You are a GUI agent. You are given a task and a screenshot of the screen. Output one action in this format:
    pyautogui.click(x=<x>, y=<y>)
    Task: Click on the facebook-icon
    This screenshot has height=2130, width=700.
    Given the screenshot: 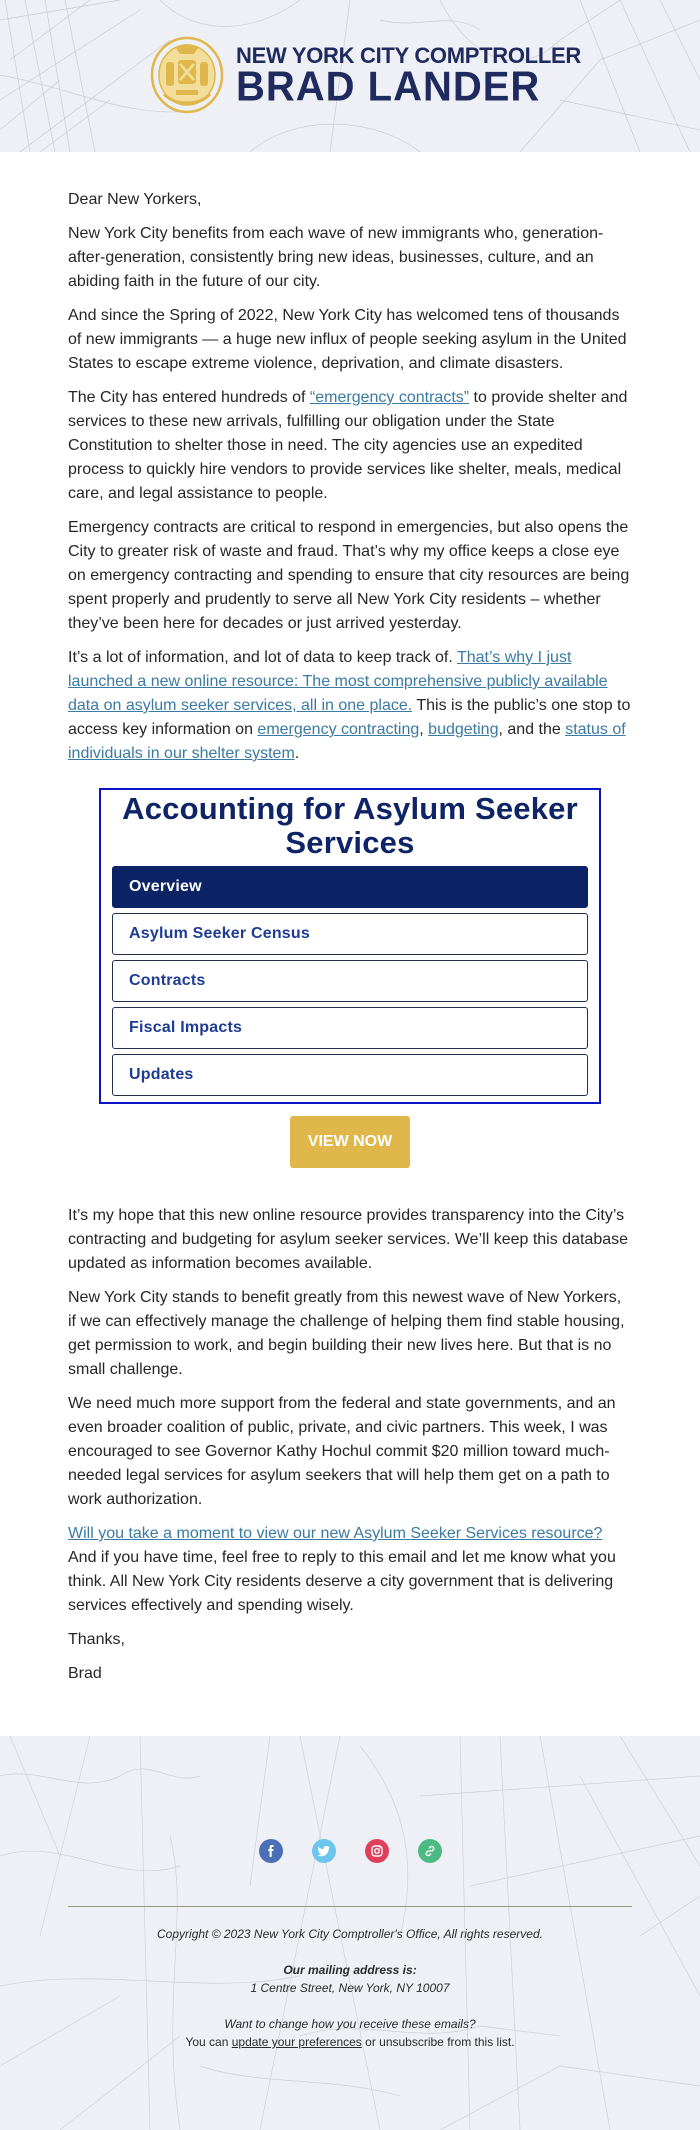 What is the action you would take?
    pyautogui.click(x=270, y=1851)
    